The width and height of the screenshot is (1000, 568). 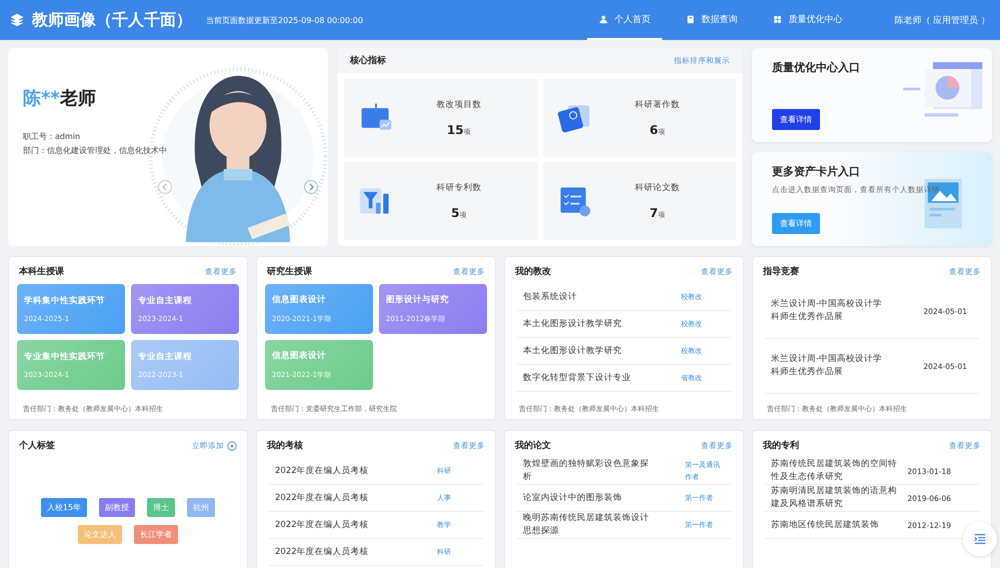 I want to click on update-note: 当前页面数据更新至2025-09-08 00:00:00, so click(x=284, y=20).